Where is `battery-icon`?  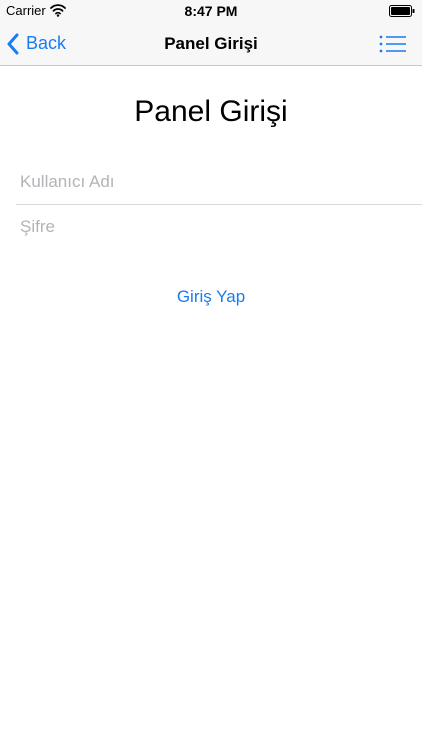 battery-icon is located at coordinates (402, 11).